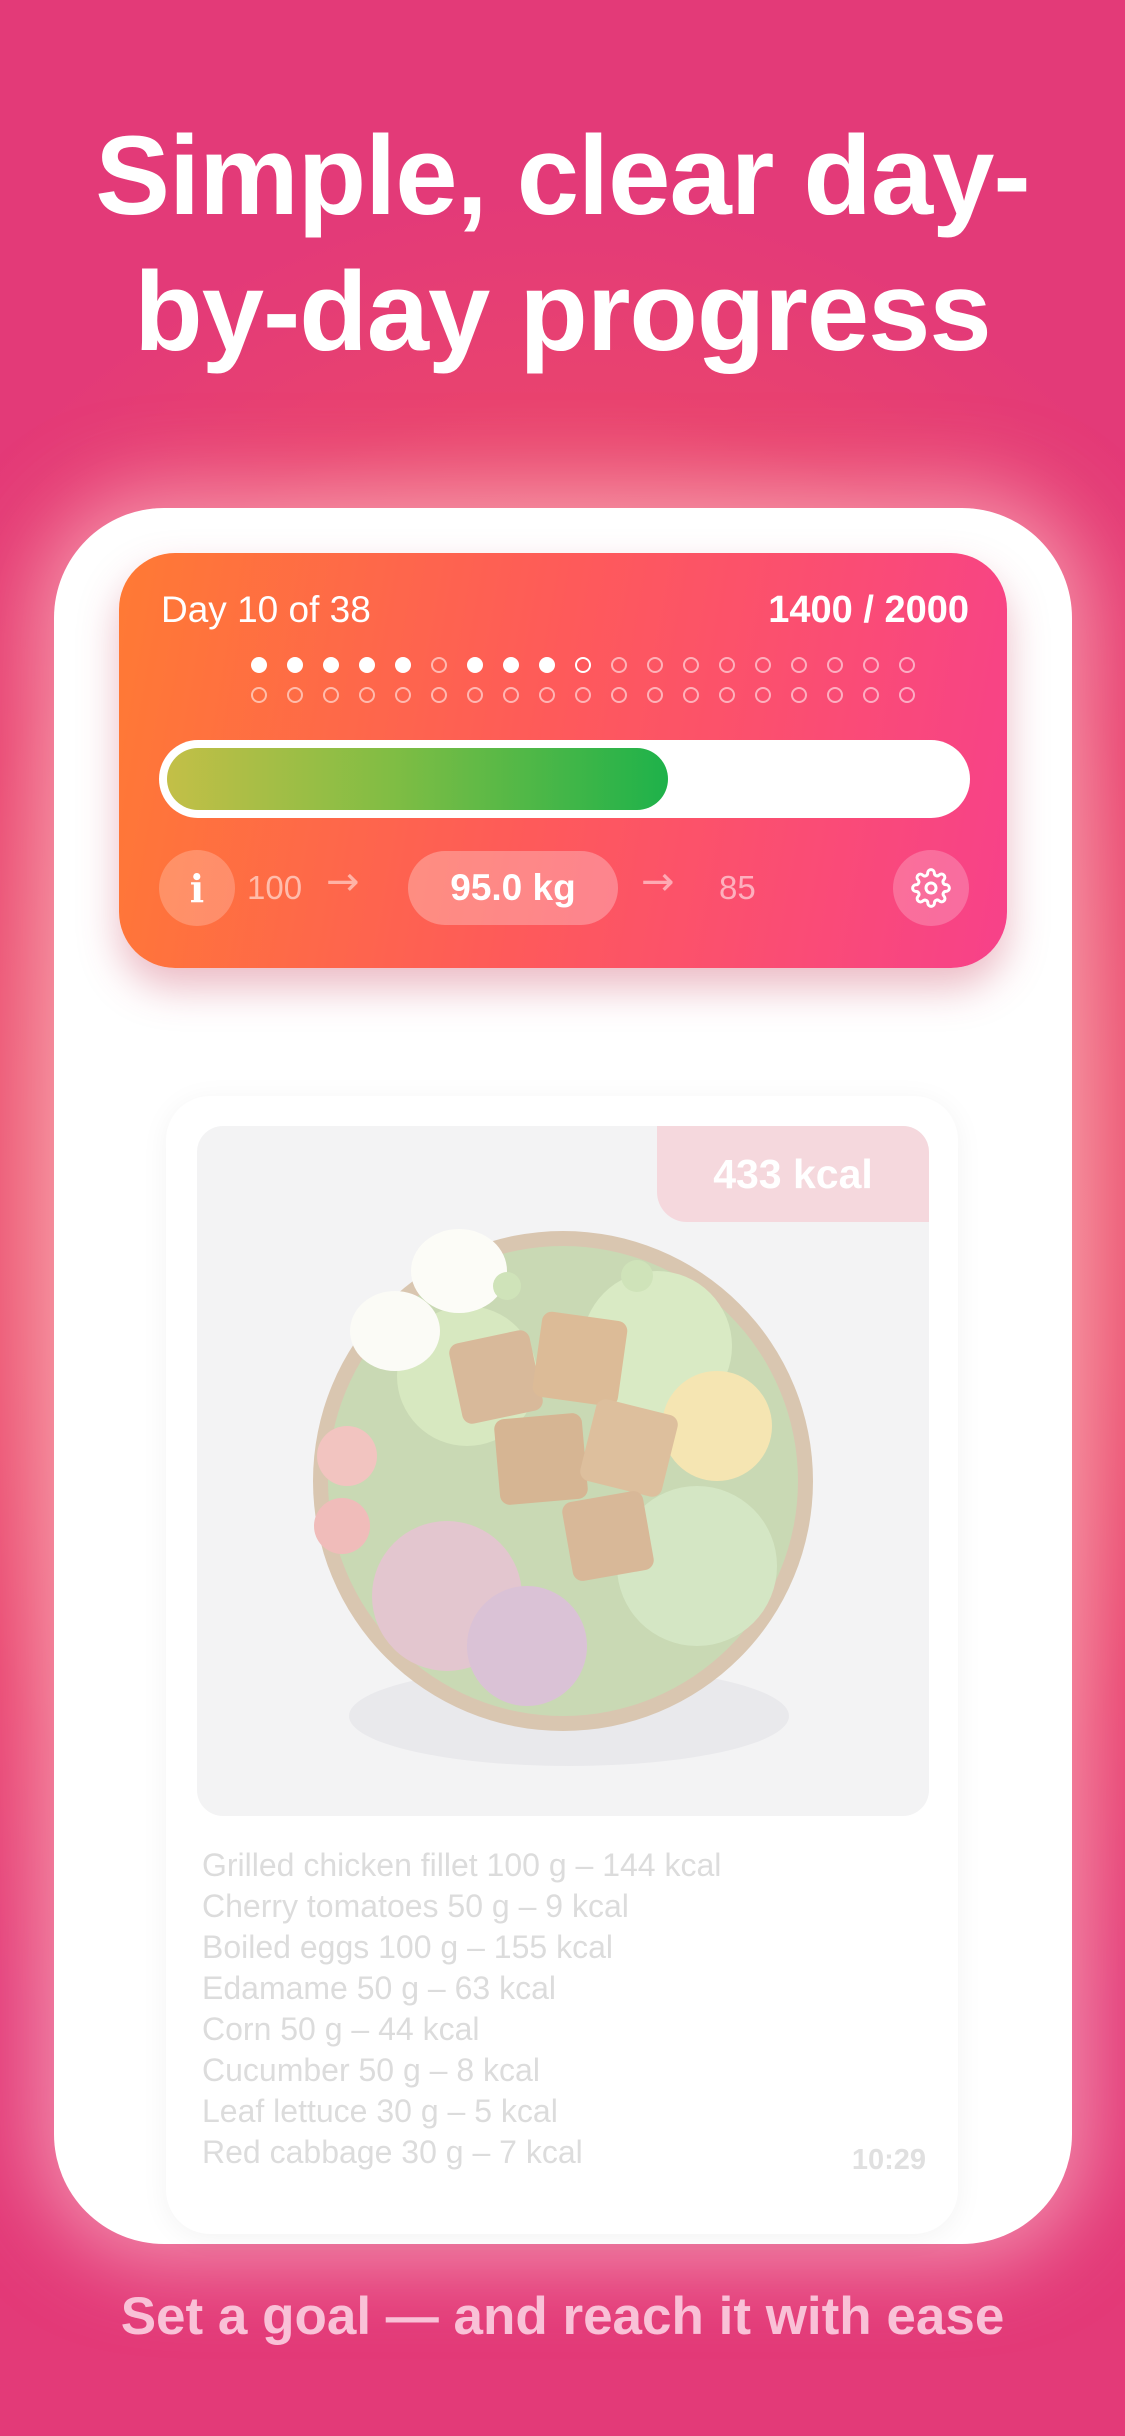 The width and height of the screenshot is (1125, 2436). I want to click on info-icon: i, so click(197, 888).